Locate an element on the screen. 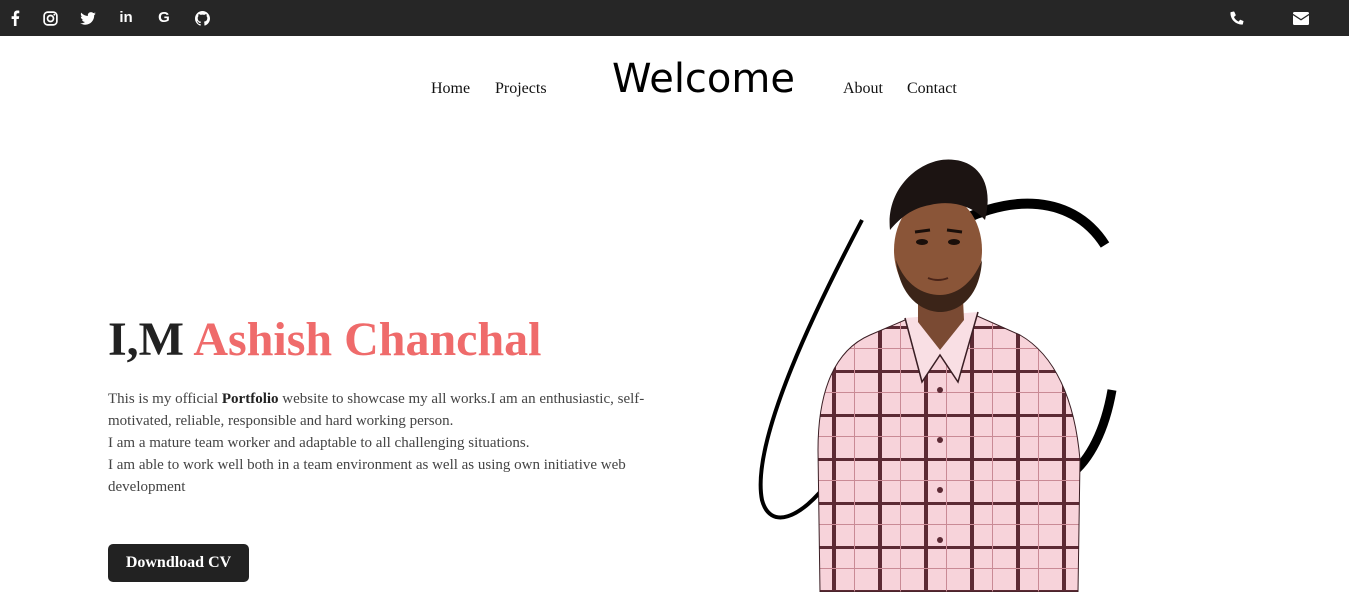  instagram-icon is located at coordinates (50, 18).